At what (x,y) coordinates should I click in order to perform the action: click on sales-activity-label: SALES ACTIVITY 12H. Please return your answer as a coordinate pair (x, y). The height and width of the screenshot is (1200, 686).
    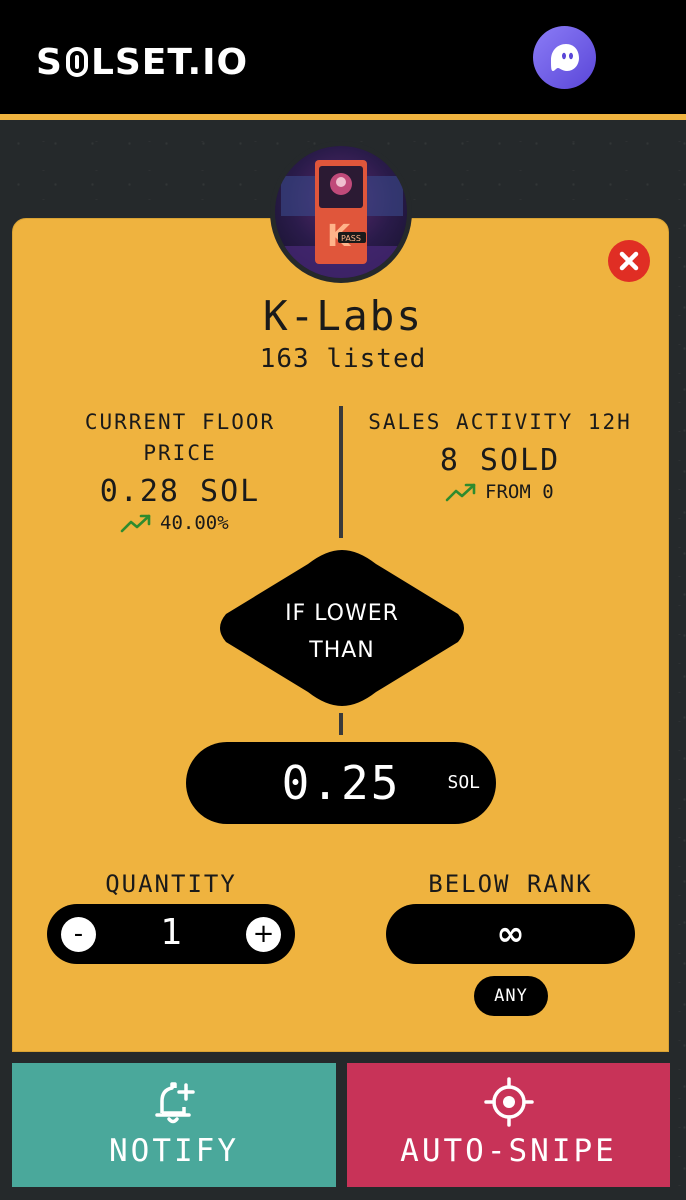
    Looking at the image, I should click on (500, 422).